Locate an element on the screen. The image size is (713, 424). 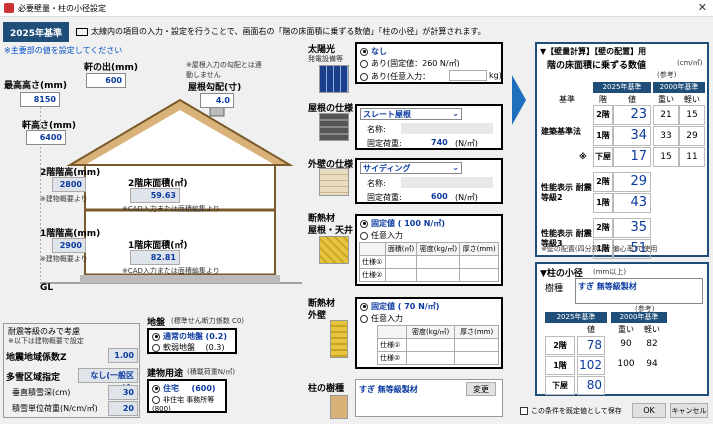
f1-height-value: 2900 is located at coordinates (69, 245).